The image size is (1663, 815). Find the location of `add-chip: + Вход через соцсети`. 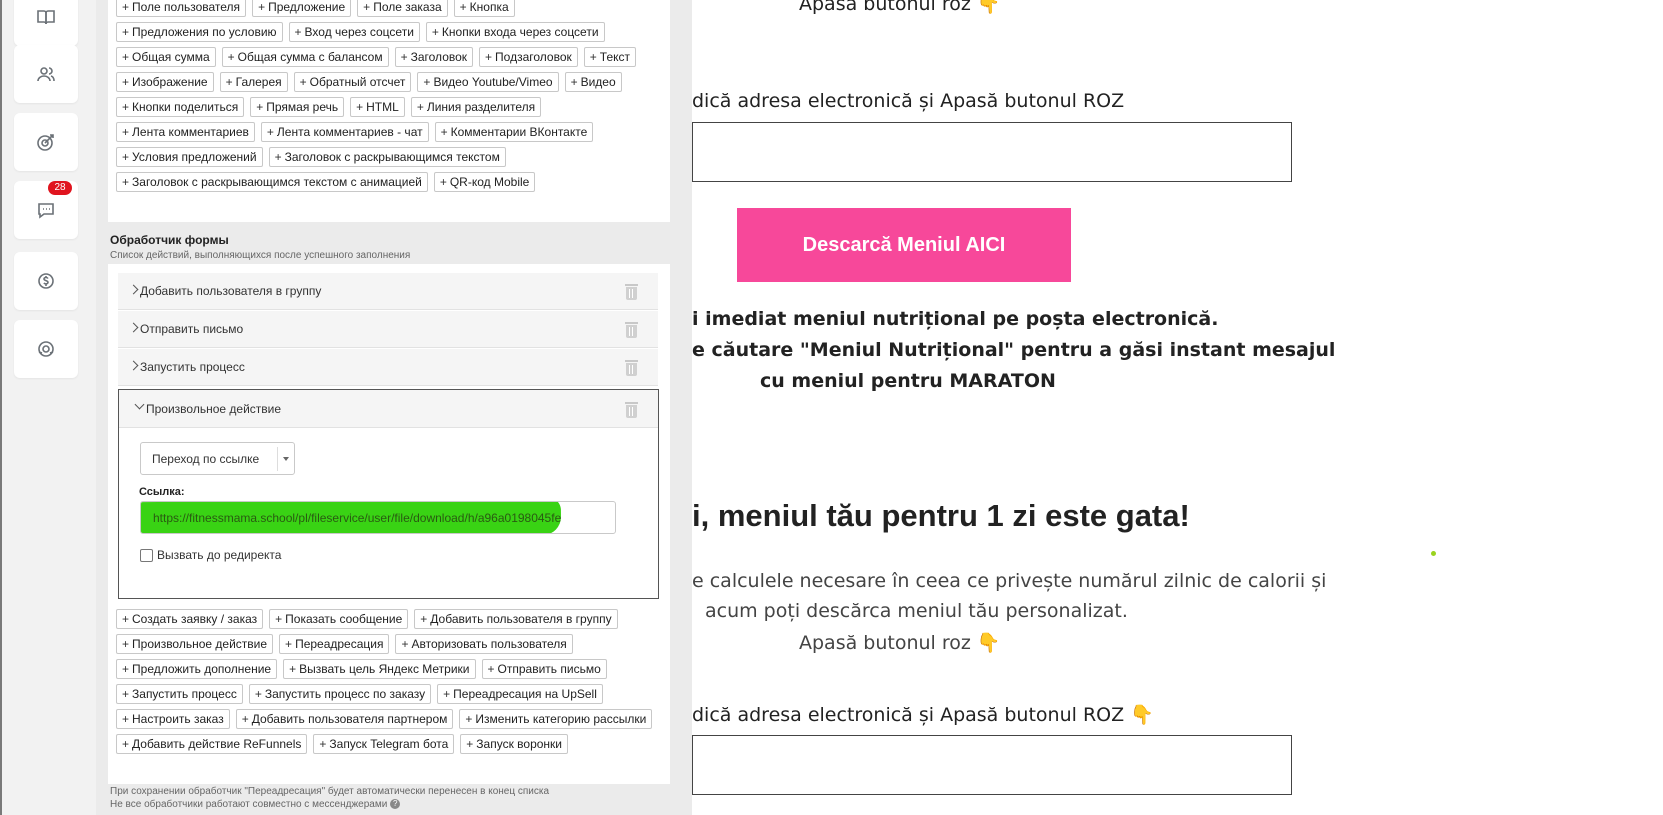

add-chip: + Вход через соцсети is located at coordinates (354, 32).